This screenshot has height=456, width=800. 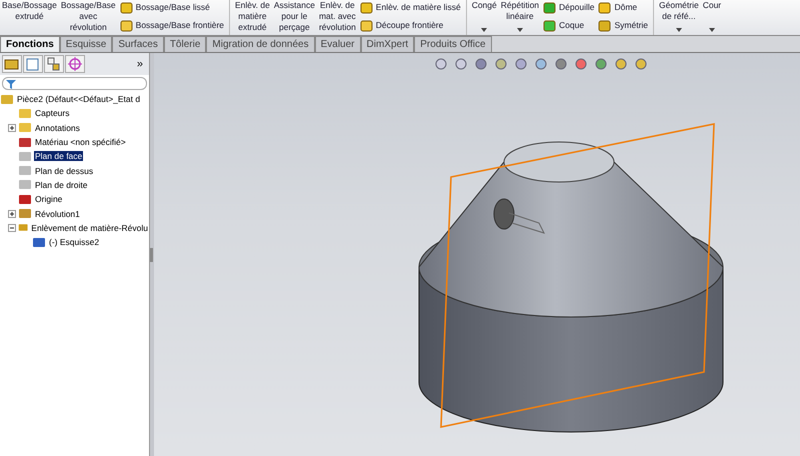 I want to click on ribbon-button: Enlèv. de matière extrudé, so click(x=252, y=17).